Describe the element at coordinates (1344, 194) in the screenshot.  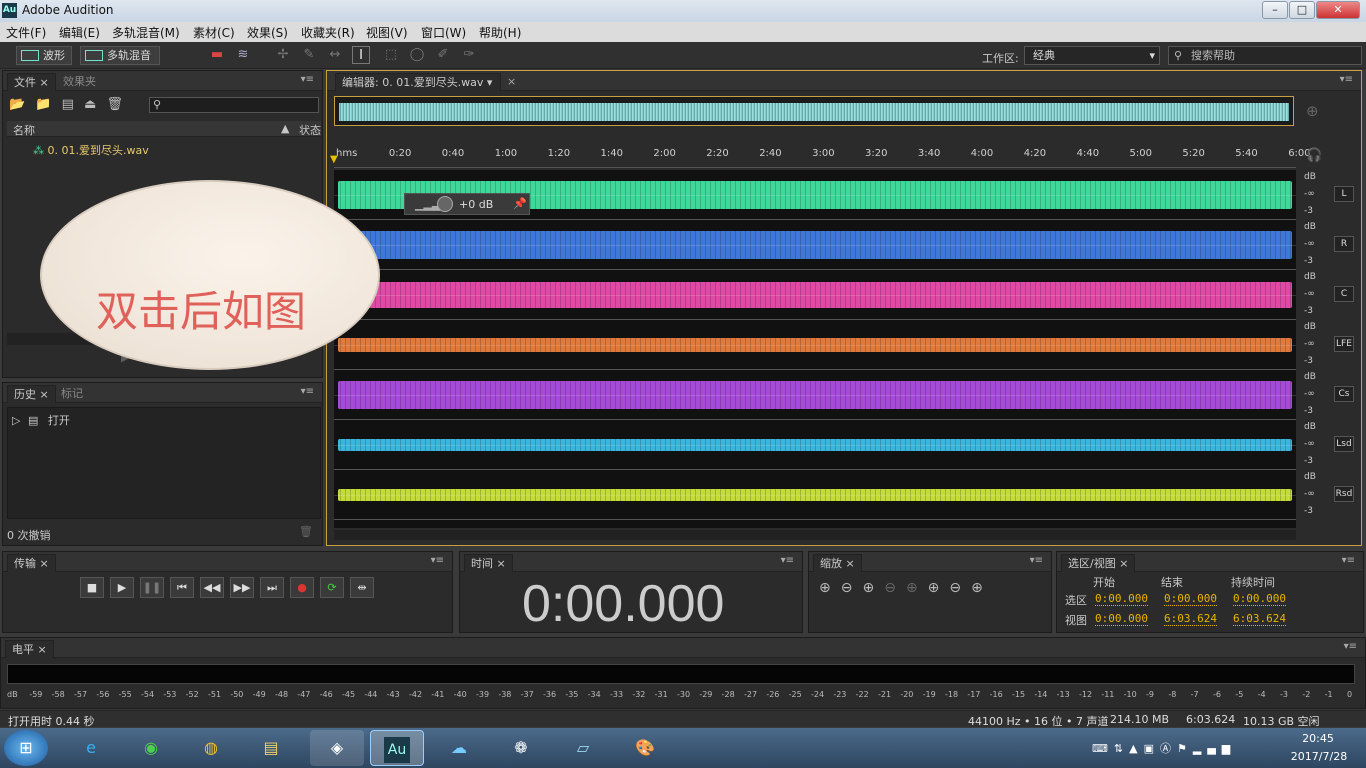
I see `channel-label: L` at that location.